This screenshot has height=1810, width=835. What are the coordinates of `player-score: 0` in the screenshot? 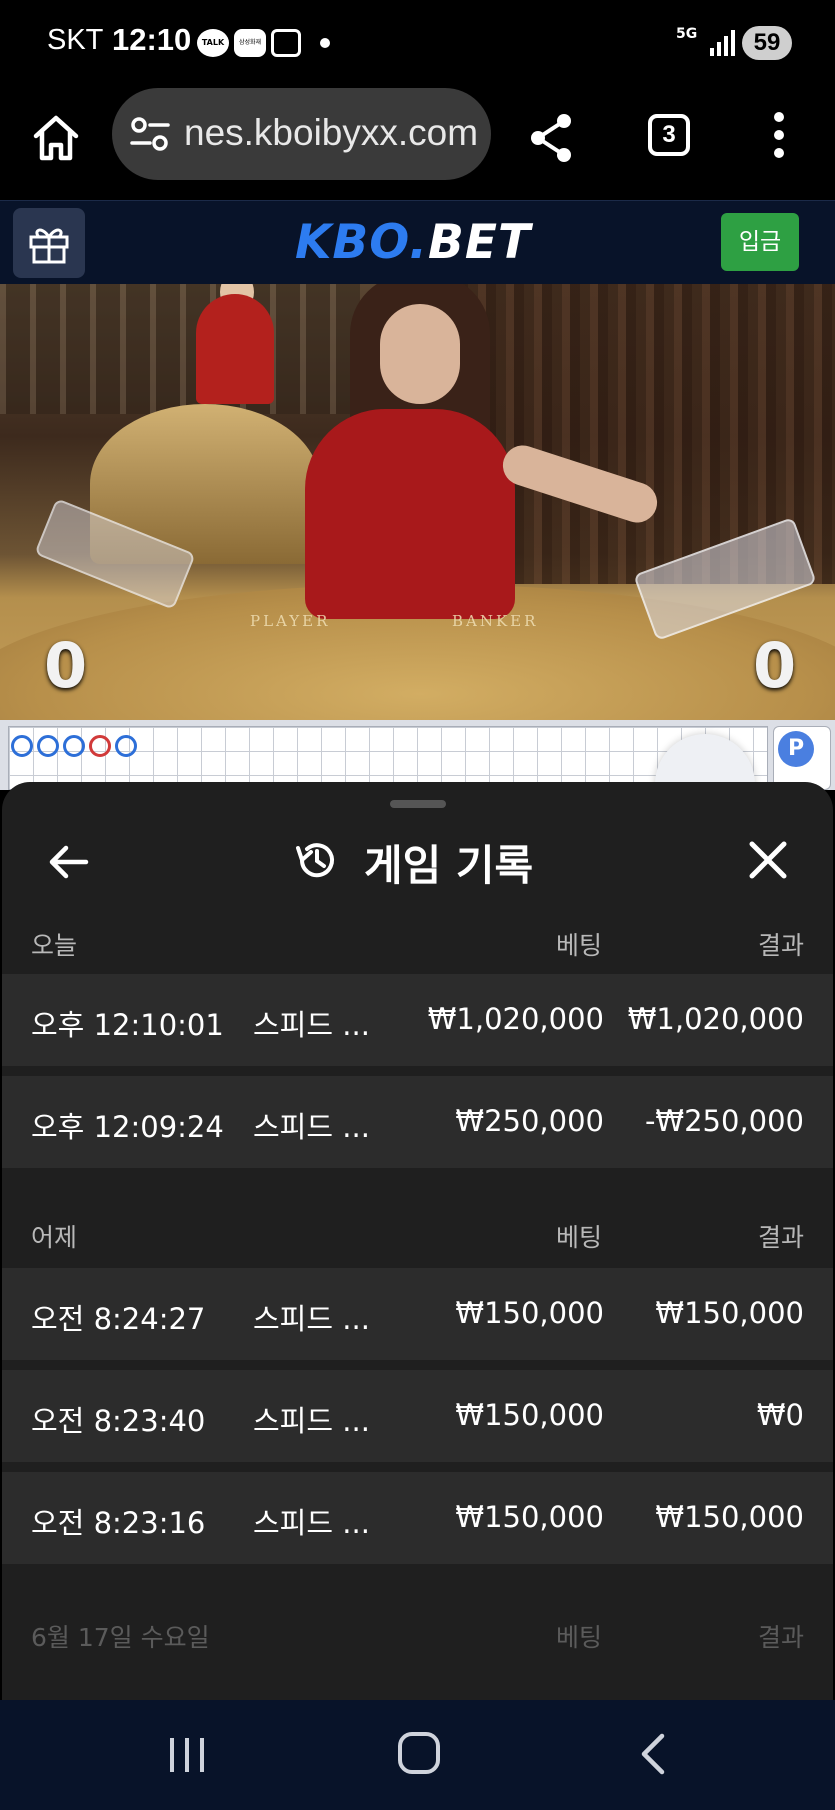 It's located at (66, 665).